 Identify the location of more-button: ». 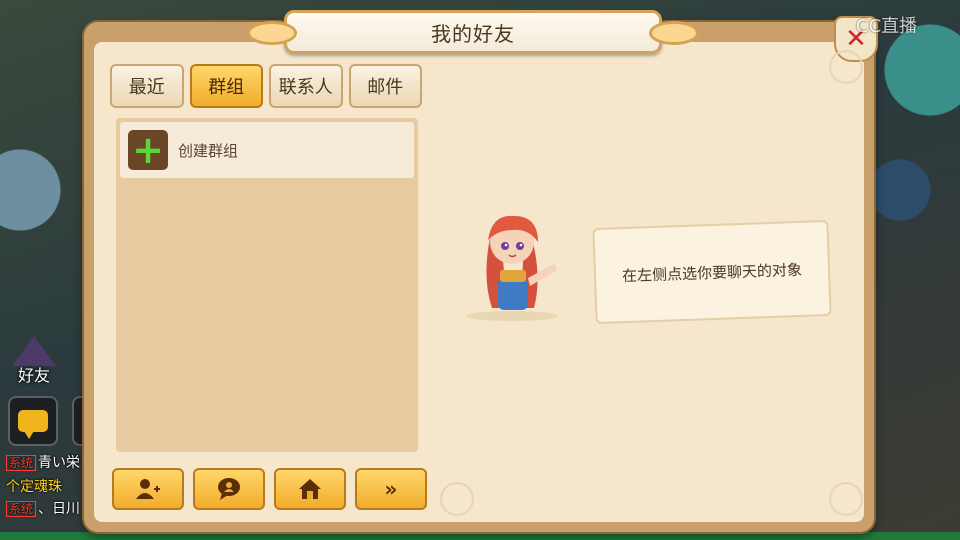
(391, 489).